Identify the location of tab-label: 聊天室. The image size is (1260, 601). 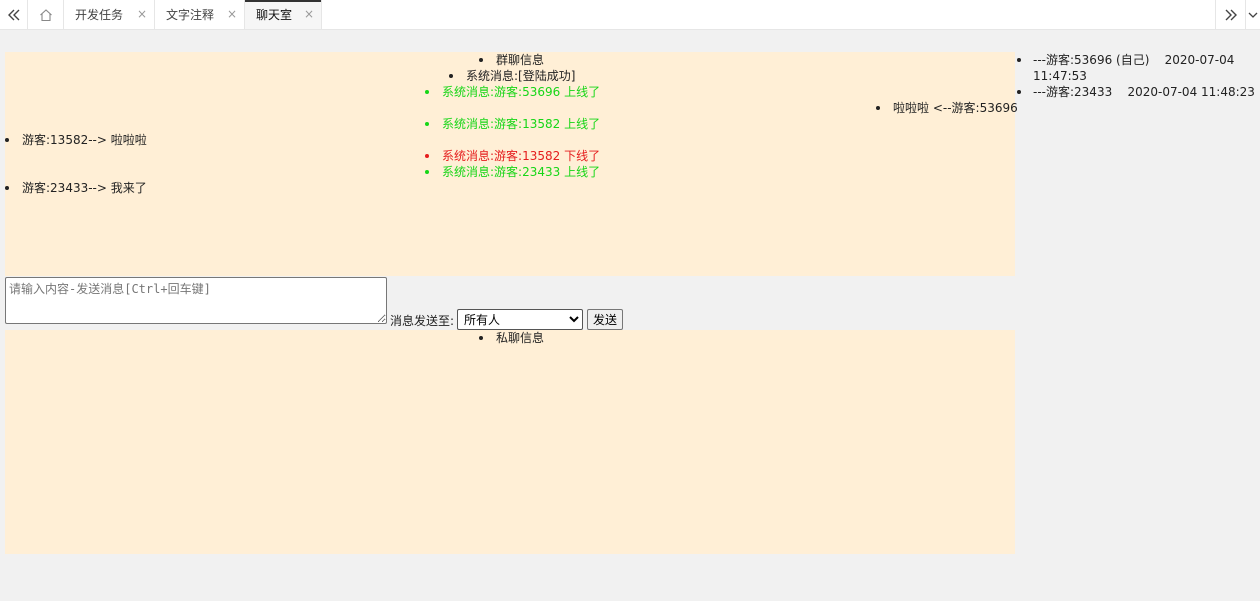
(274, 15).